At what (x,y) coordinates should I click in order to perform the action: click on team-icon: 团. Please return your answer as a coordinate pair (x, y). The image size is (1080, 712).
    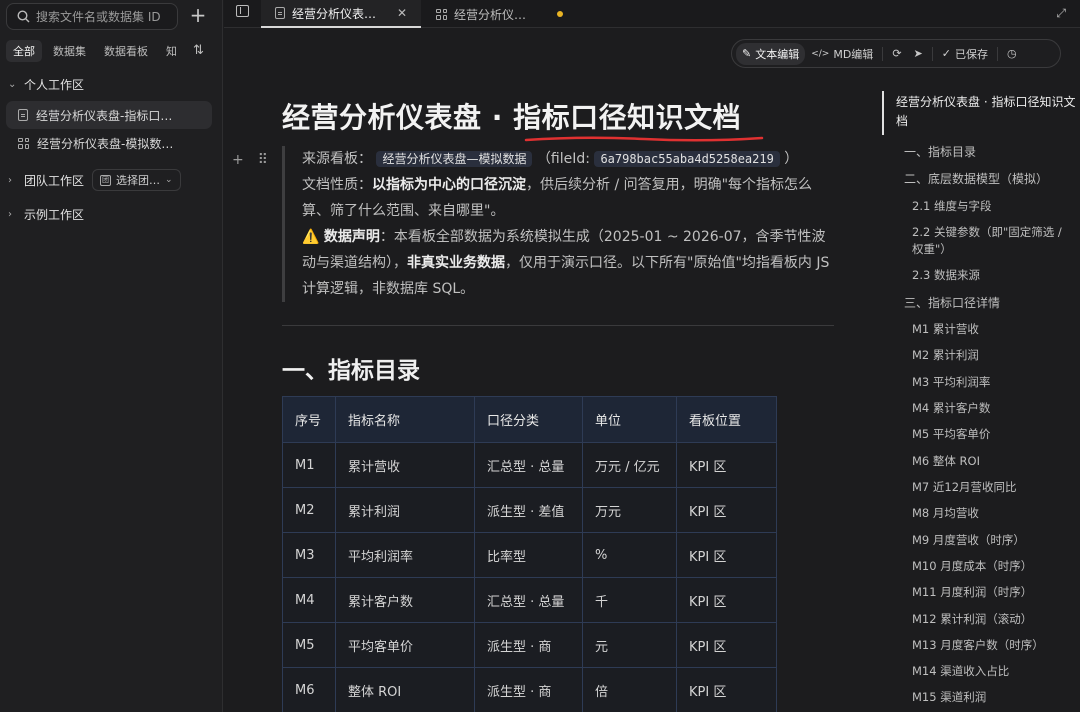
    Looking at the image, I should click on (106, 180).